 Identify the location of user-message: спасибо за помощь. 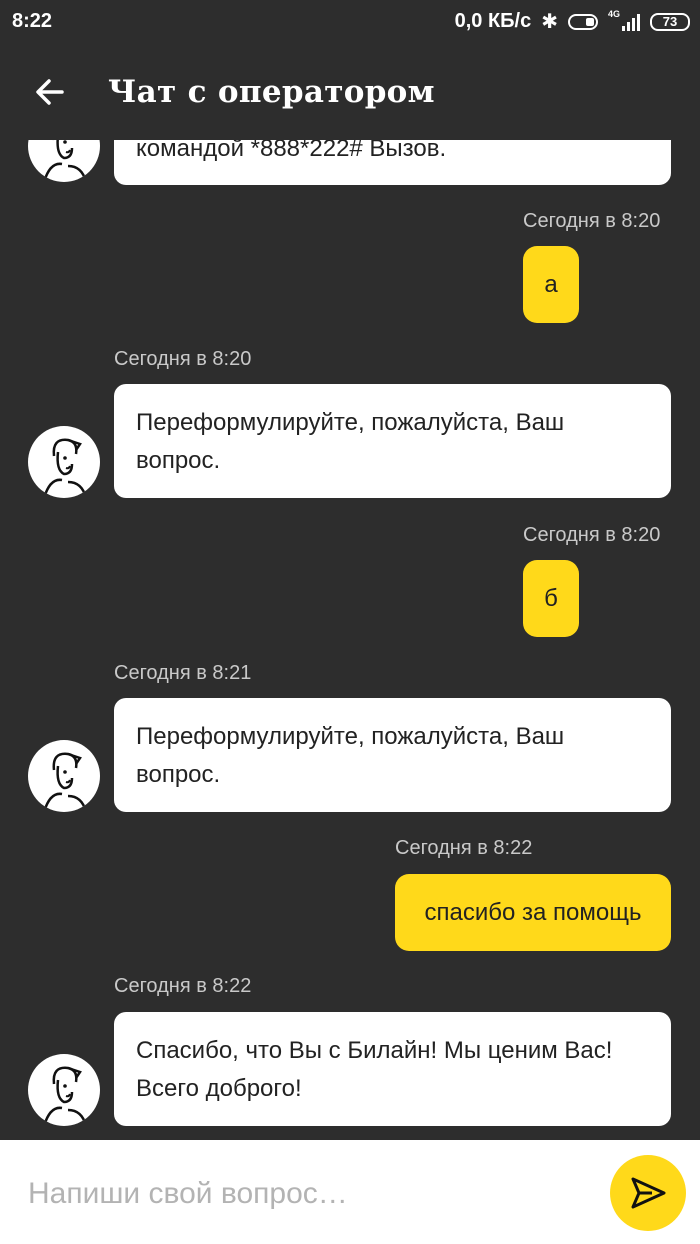
(533, 912).